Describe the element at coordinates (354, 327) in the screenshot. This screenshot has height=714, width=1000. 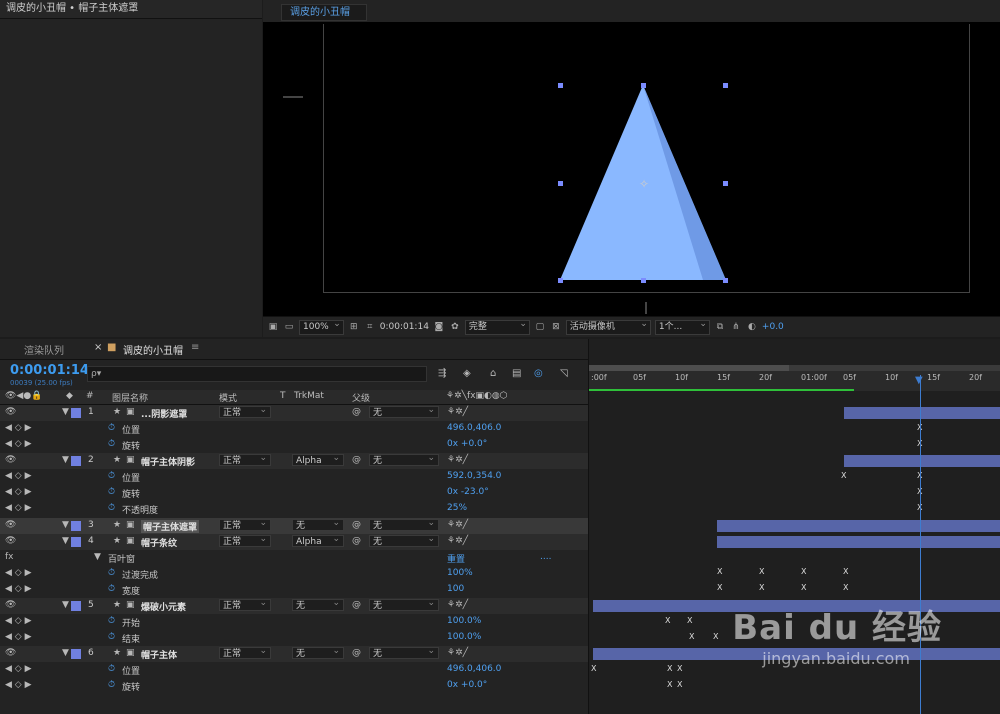
I see `fit-icon: ⊞` at that location.